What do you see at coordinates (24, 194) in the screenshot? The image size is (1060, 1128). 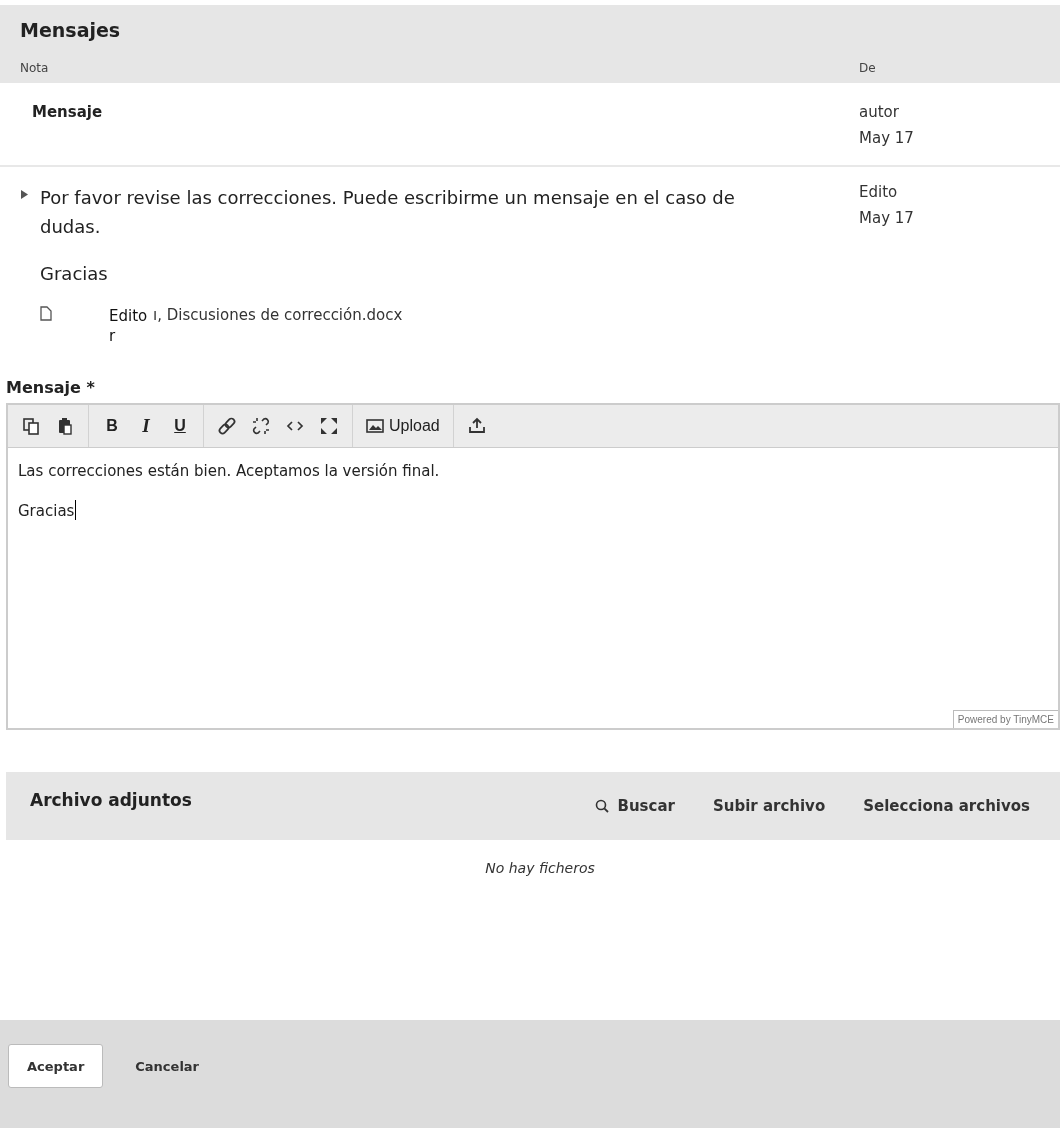 I see `expand-arrow-icon` at bounding box center [24, 194].